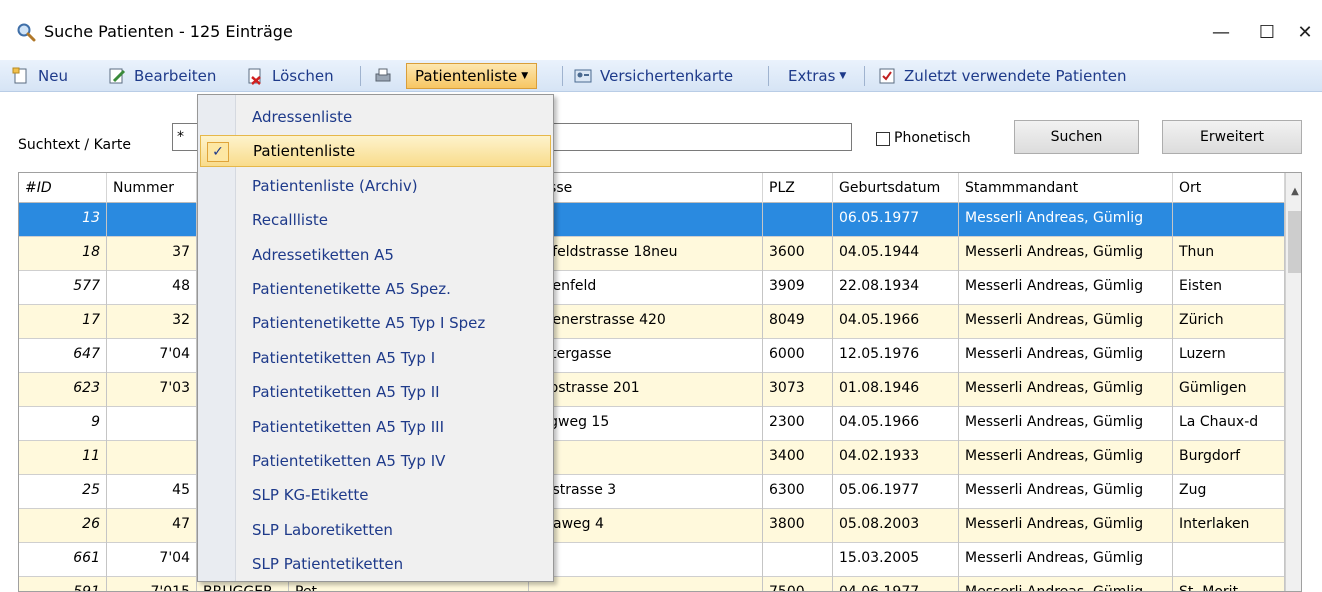 The height and width of the screenshot is (592, 1322). I want to click on print-button, so click(387, 76).